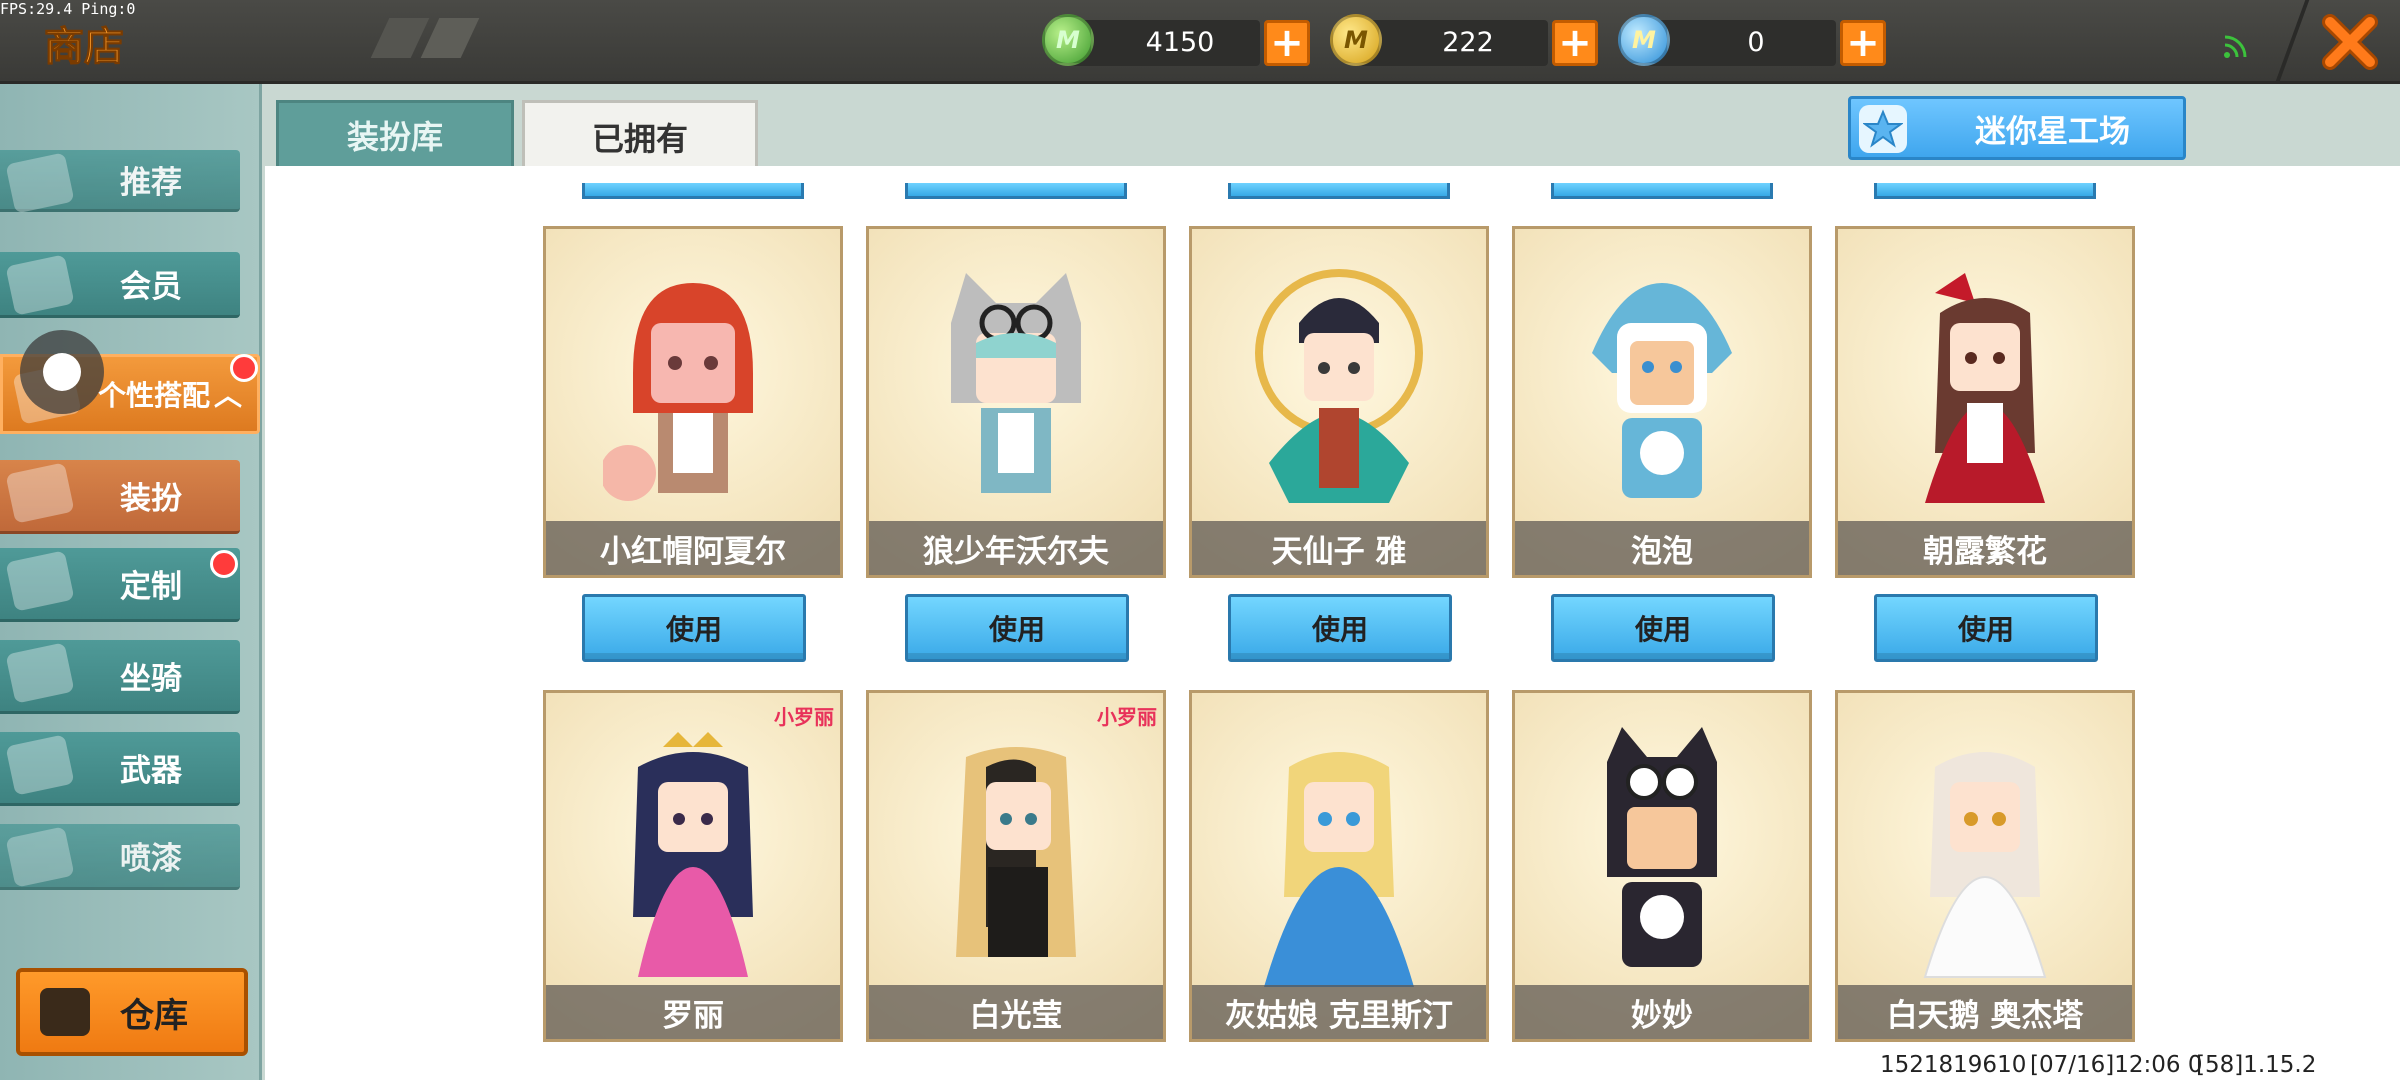  What do you see at coordinates (1575, 43) in the screenshot?
I see `add-gold-currency-button: +` at bounding box center [1575, 43].